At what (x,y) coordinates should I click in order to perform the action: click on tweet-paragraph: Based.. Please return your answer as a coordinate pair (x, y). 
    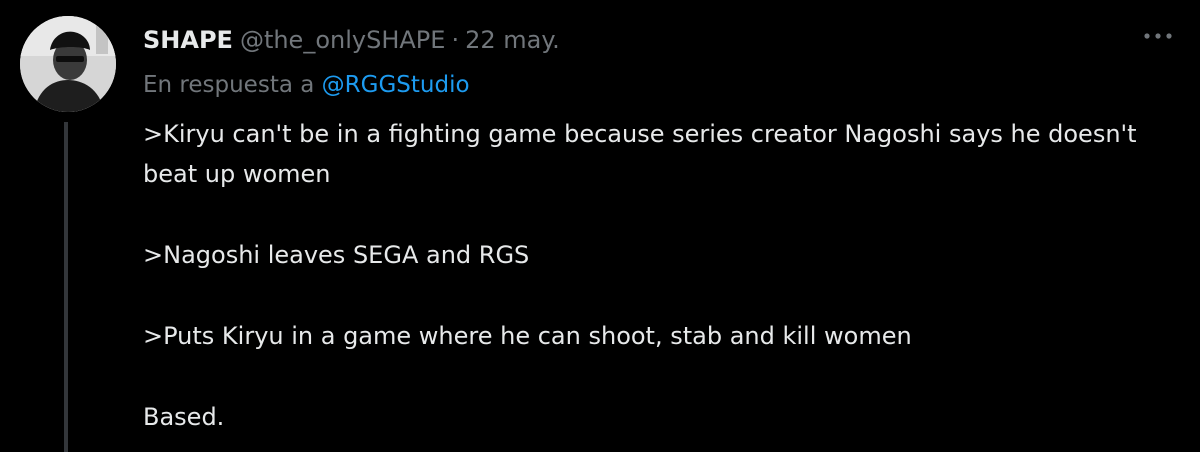
    Looking at the image, I should click on (184, 417).